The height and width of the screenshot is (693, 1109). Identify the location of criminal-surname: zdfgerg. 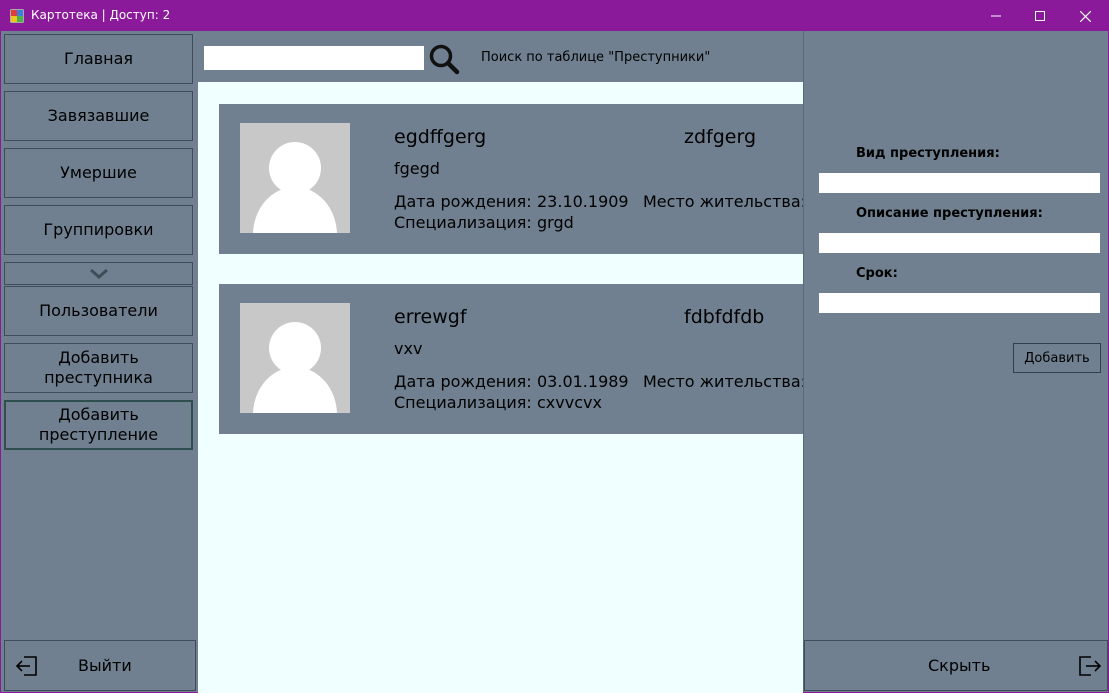
(720, 137).